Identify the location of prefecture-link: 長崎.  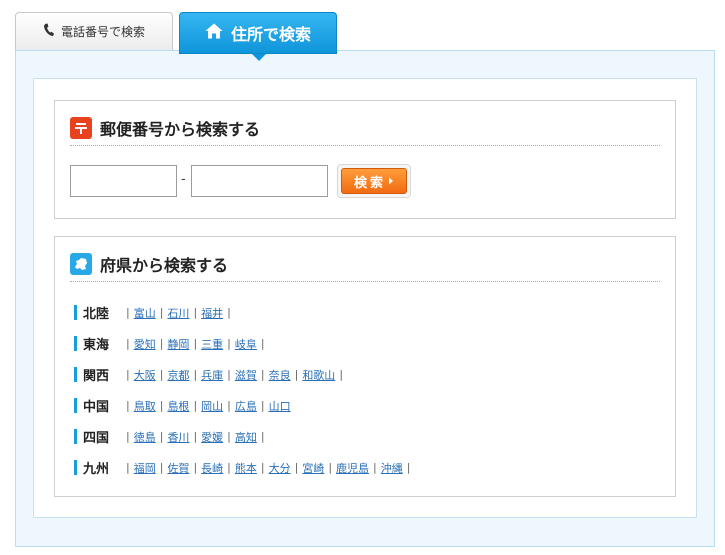
(212, 468).